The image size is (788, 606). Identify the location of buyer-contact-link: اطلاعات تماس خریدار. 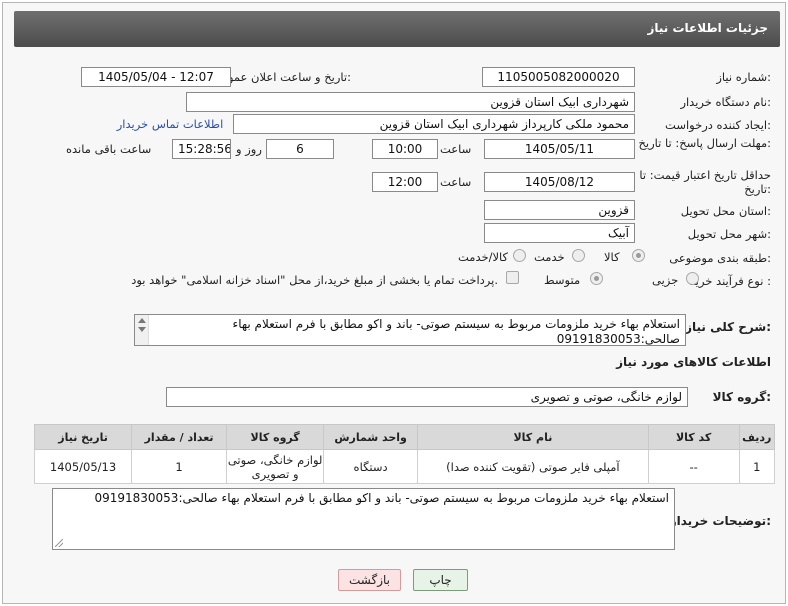
(170, 124).